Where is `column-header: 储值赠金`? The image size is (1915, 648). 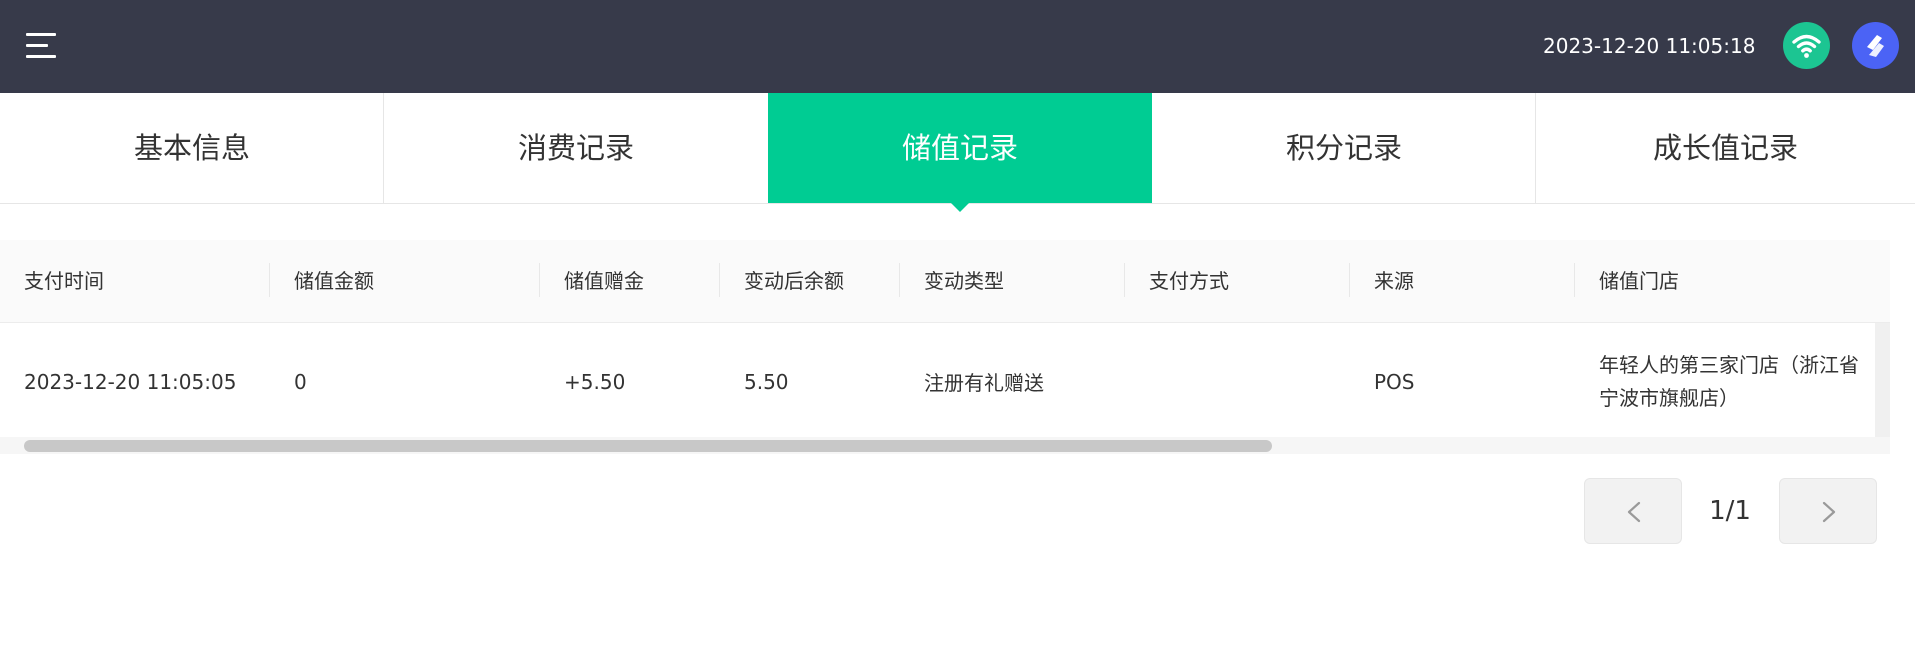 column-header: 储值赠金 is located at coordinates (604, 281).